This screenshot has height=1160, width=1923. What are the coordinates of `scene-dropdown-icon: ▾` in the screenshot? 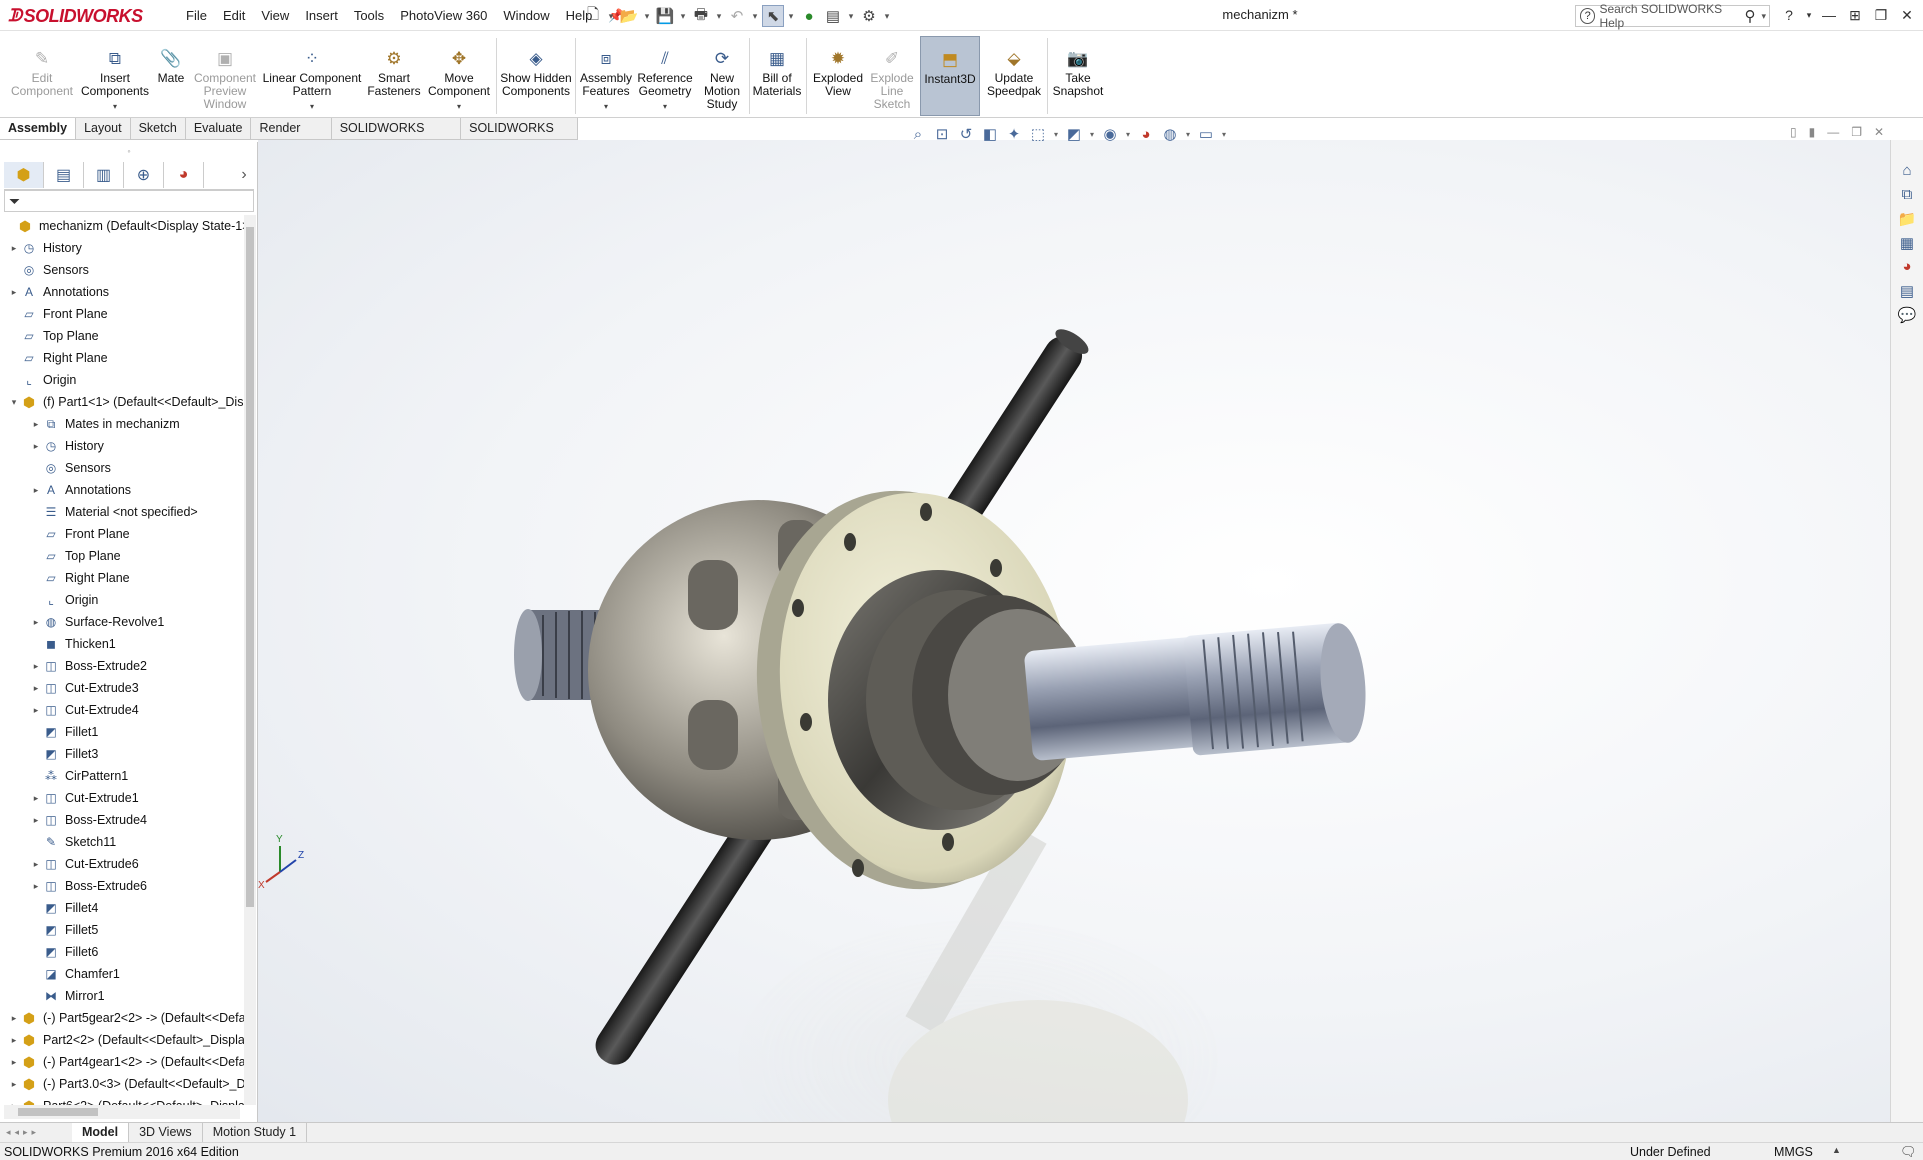 It's located at (1188, 134).